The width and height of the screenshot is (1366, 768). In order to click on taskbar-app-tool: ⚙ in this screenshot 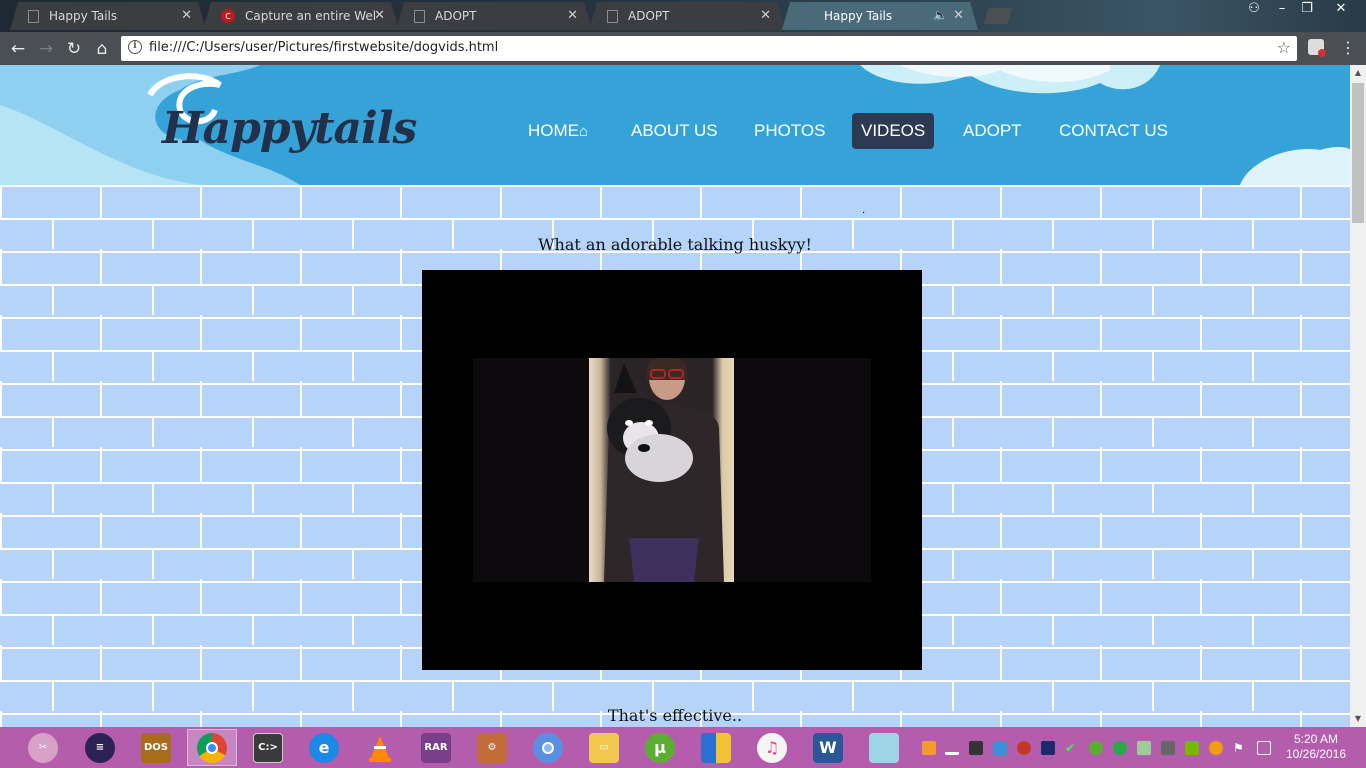, I will do `click(492, 747)`.